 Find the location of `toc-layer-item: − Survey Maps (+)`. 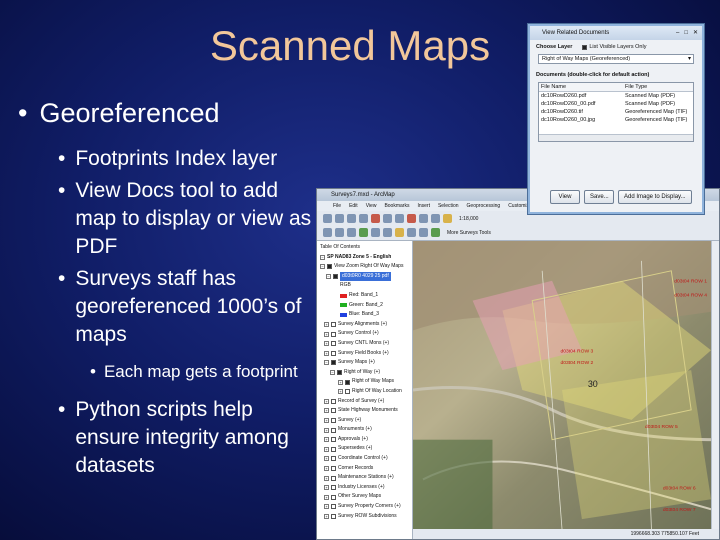

toc-layer-item: − Survey Maps (+) is located at coordinates (364, 363).